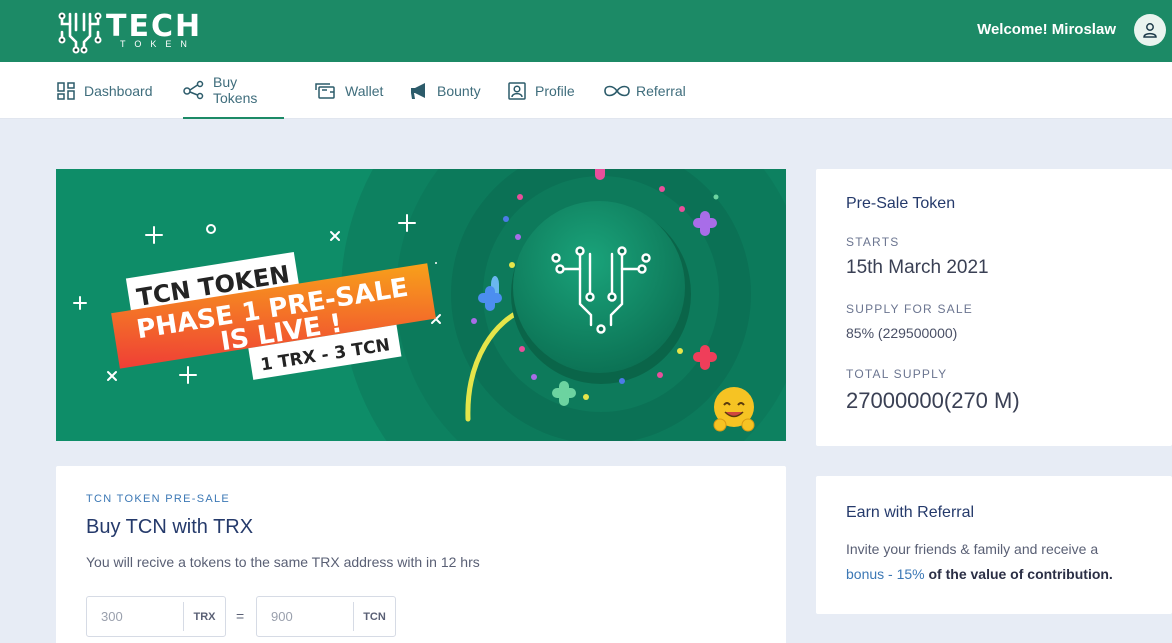 The height and width of the screenshot is (643, 1172). I want to click on total-supply-value: 27000000(270 M), so click(933, 400).